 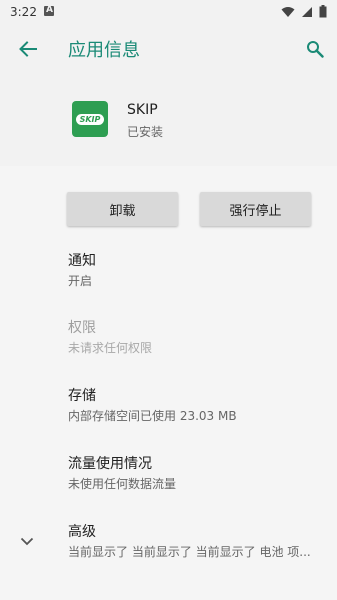 What do you see at coordinates (80, 281) in the screenshot?
I see `pref-summary: 开启` at bounding box center [80, 281].